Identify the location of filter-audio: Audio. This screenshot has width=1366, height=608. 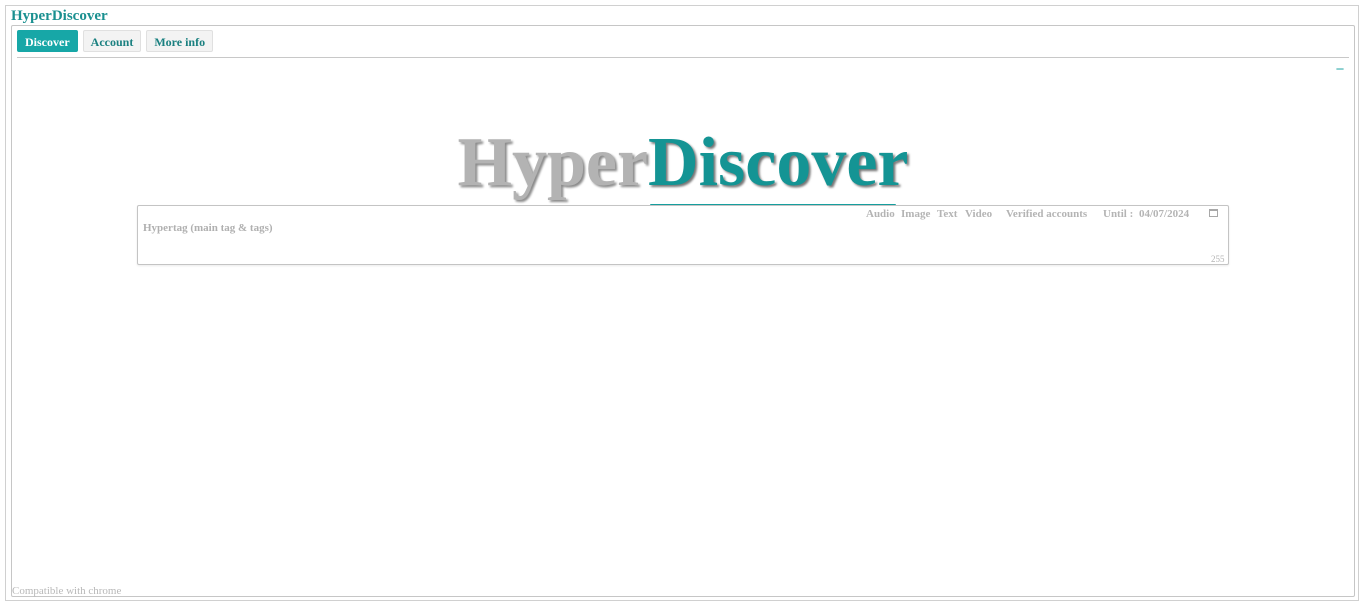
(880, 214).